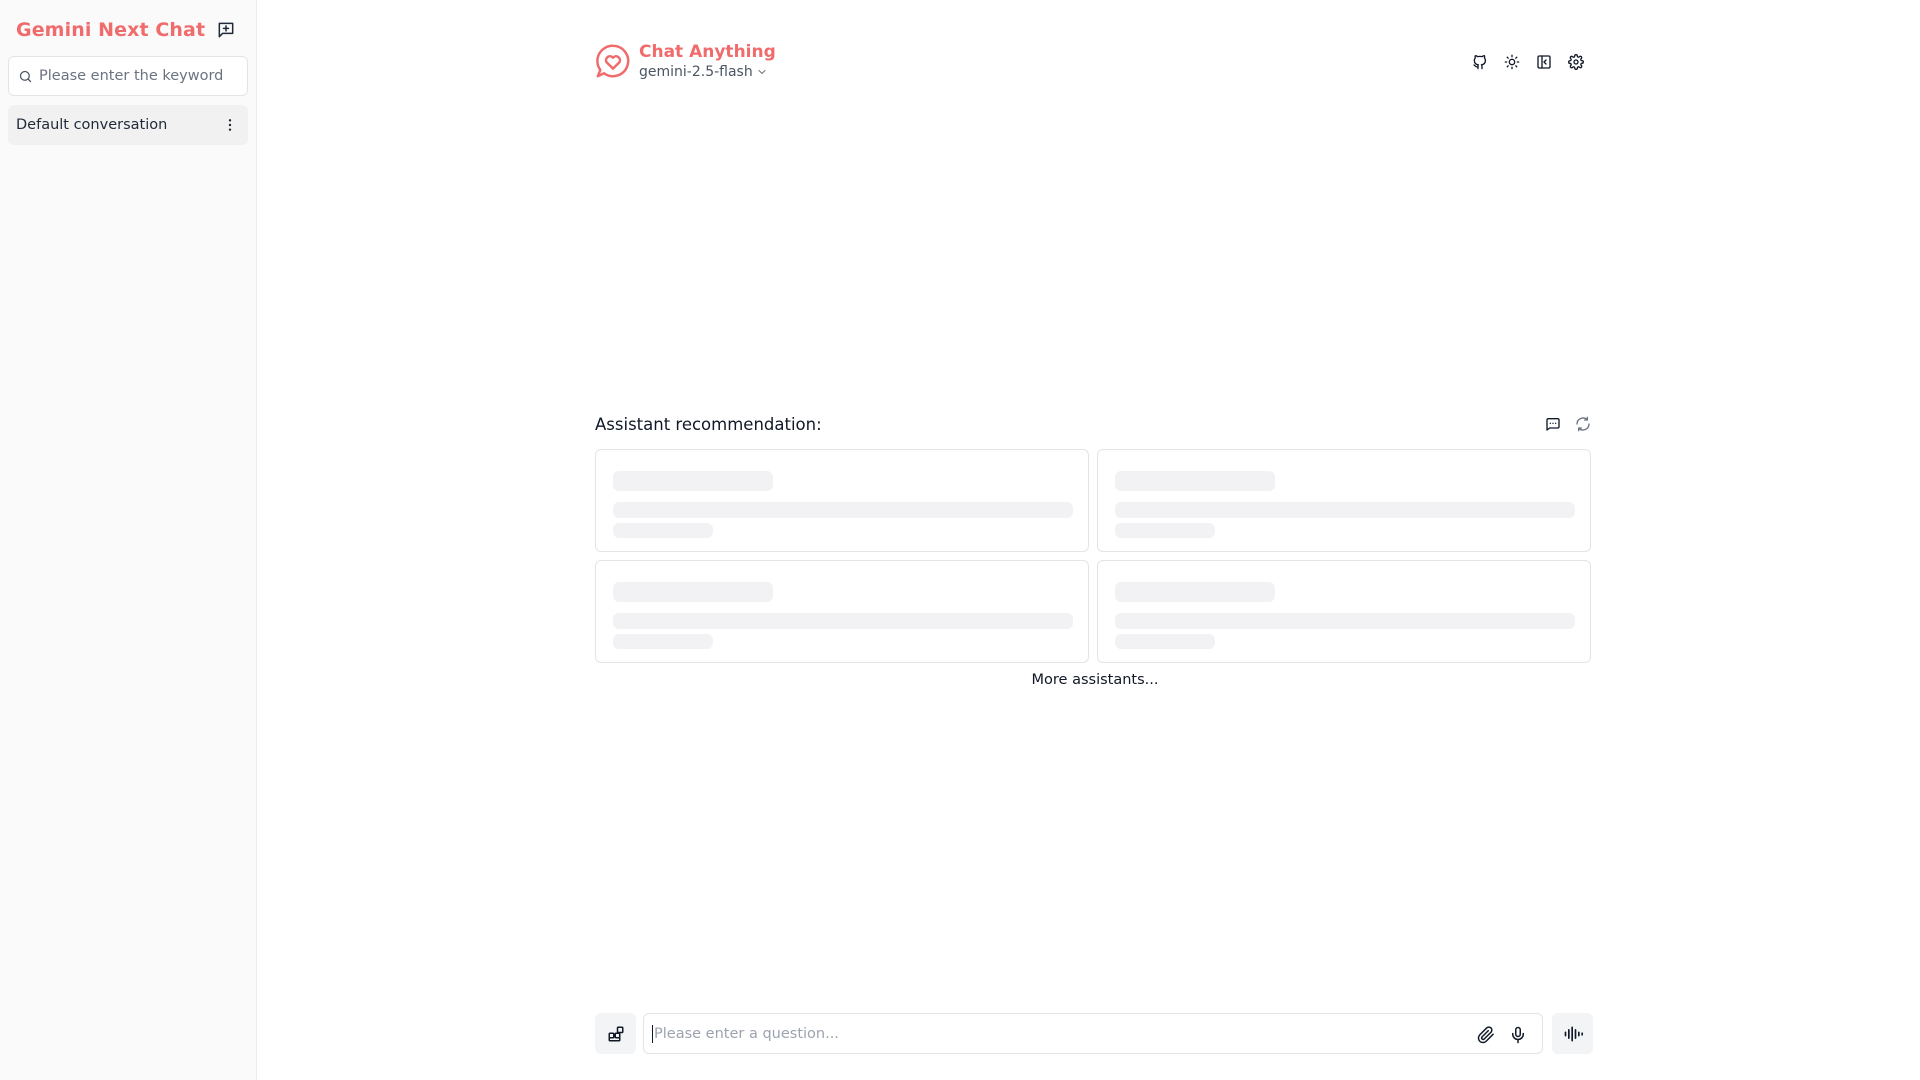 This screenshot has height=1080, width=1920. Describe the element at coordinates (1052, 1033) in the screenshot. I see `question-input` at that location.